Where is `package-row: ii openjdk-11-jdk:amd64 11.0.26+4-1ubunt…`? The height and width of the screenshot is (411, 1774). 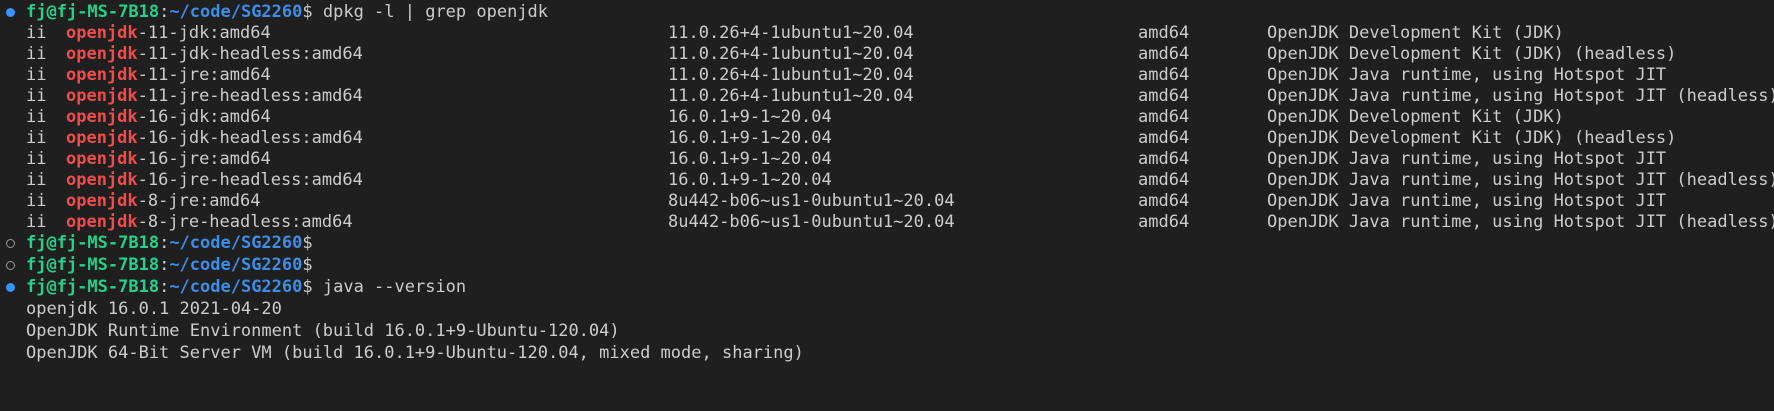 package-row: ii openjdk-11-jdk:amd64 11.0.26+4-1ubunt… is located at coordinates (887, 33).